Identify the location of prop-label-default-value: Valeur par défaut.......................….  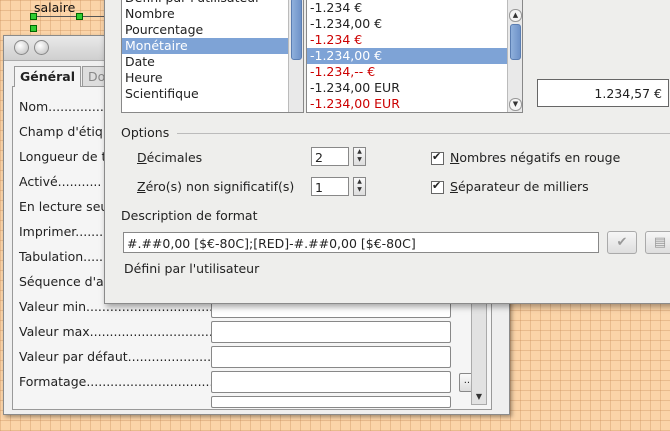
(123, 356).